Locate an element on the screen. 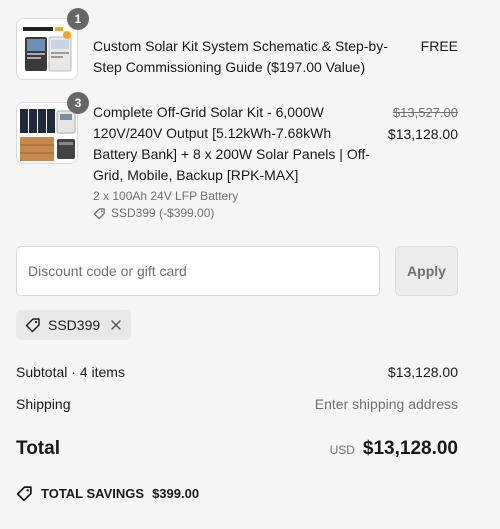 This screenshot has height=529, width=500. applied-code-label: SSD399 is located at coordinates (74, 325).